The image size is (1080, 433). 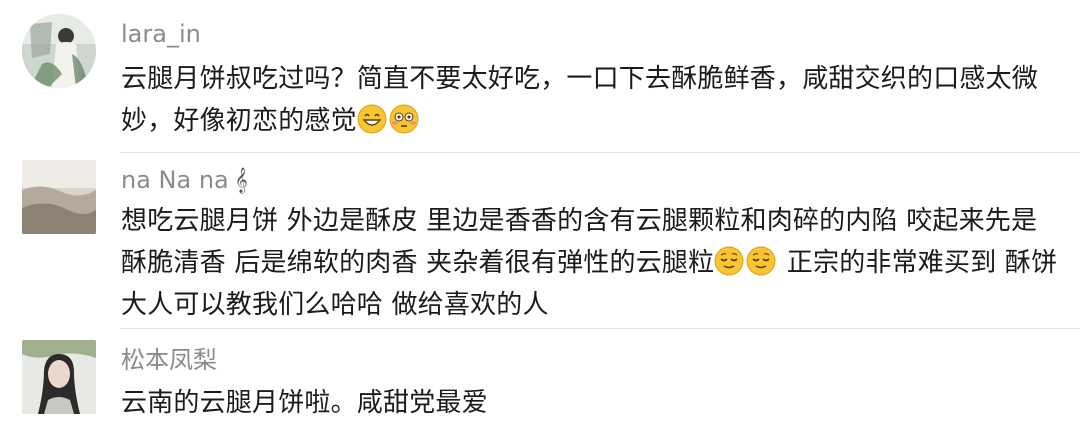 I want to click on comment-username: 松本凤梨, so click(x=169, y=360).